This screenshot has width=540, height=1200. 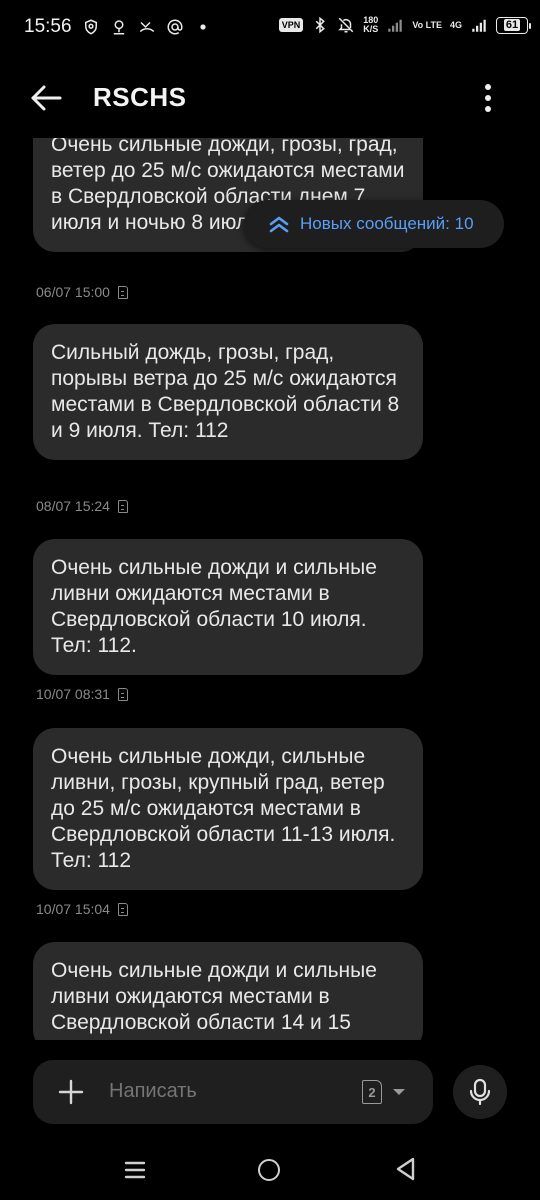 What do you see at coordinates (202, 27) in the screenshot?
I see `dot-icon` at bounding box center [202, 27].